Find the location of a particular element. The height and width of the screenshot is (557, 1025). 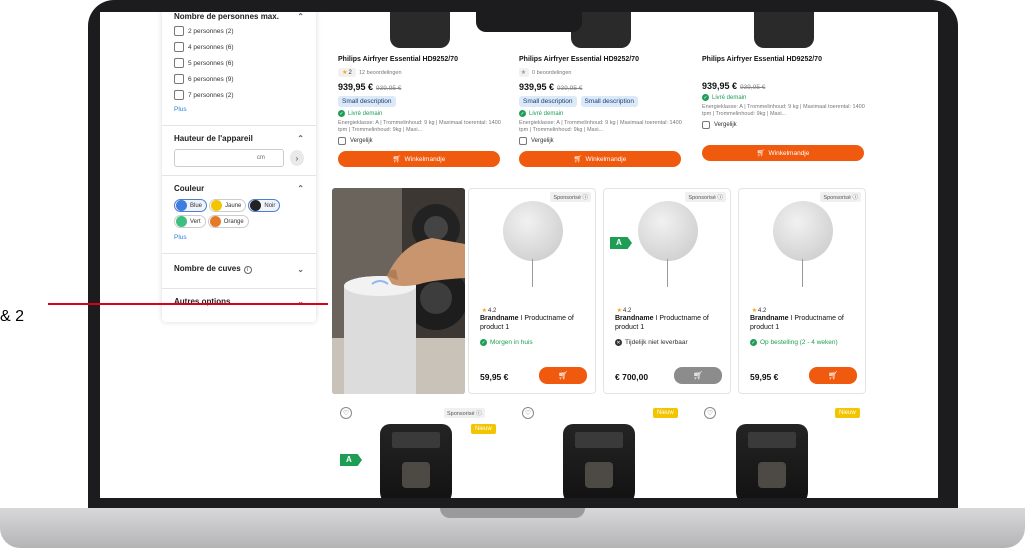

rating-spacer is located at coordinates (784, 69).